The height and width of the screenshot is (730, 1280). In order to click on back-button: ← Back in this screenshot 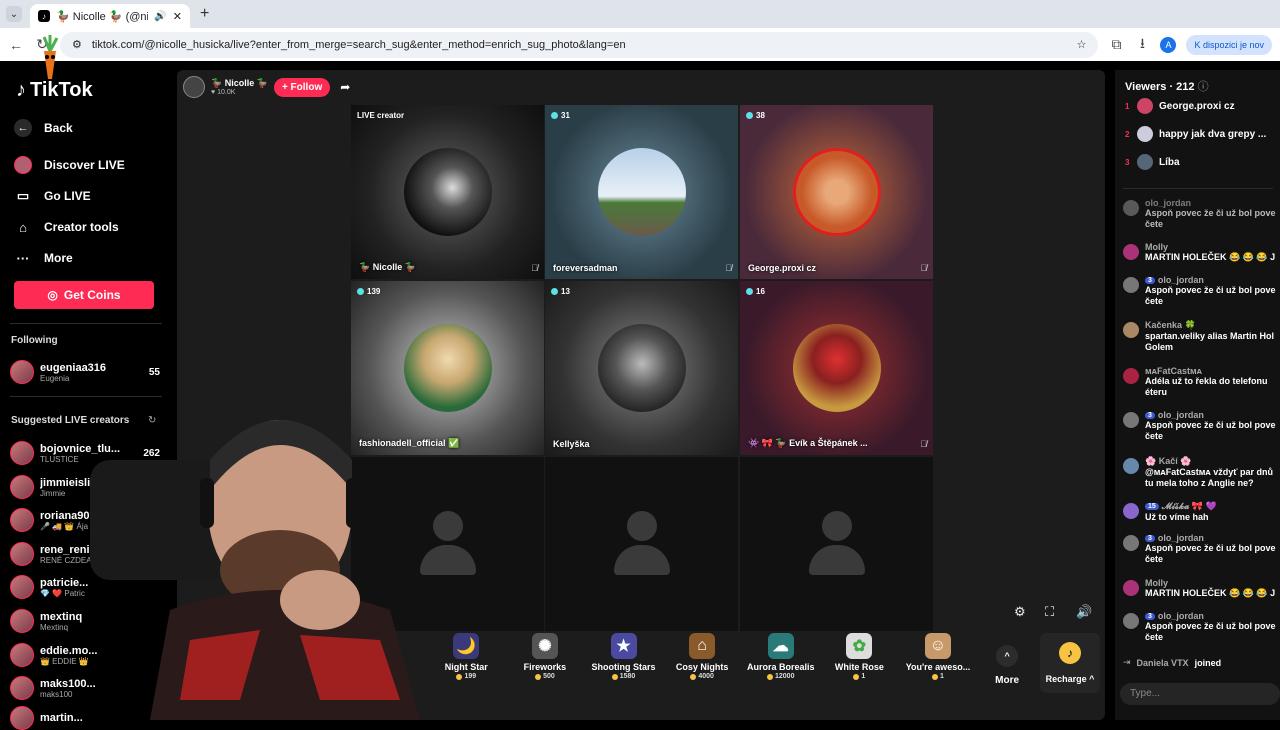, I will do `click(43, 128)`.